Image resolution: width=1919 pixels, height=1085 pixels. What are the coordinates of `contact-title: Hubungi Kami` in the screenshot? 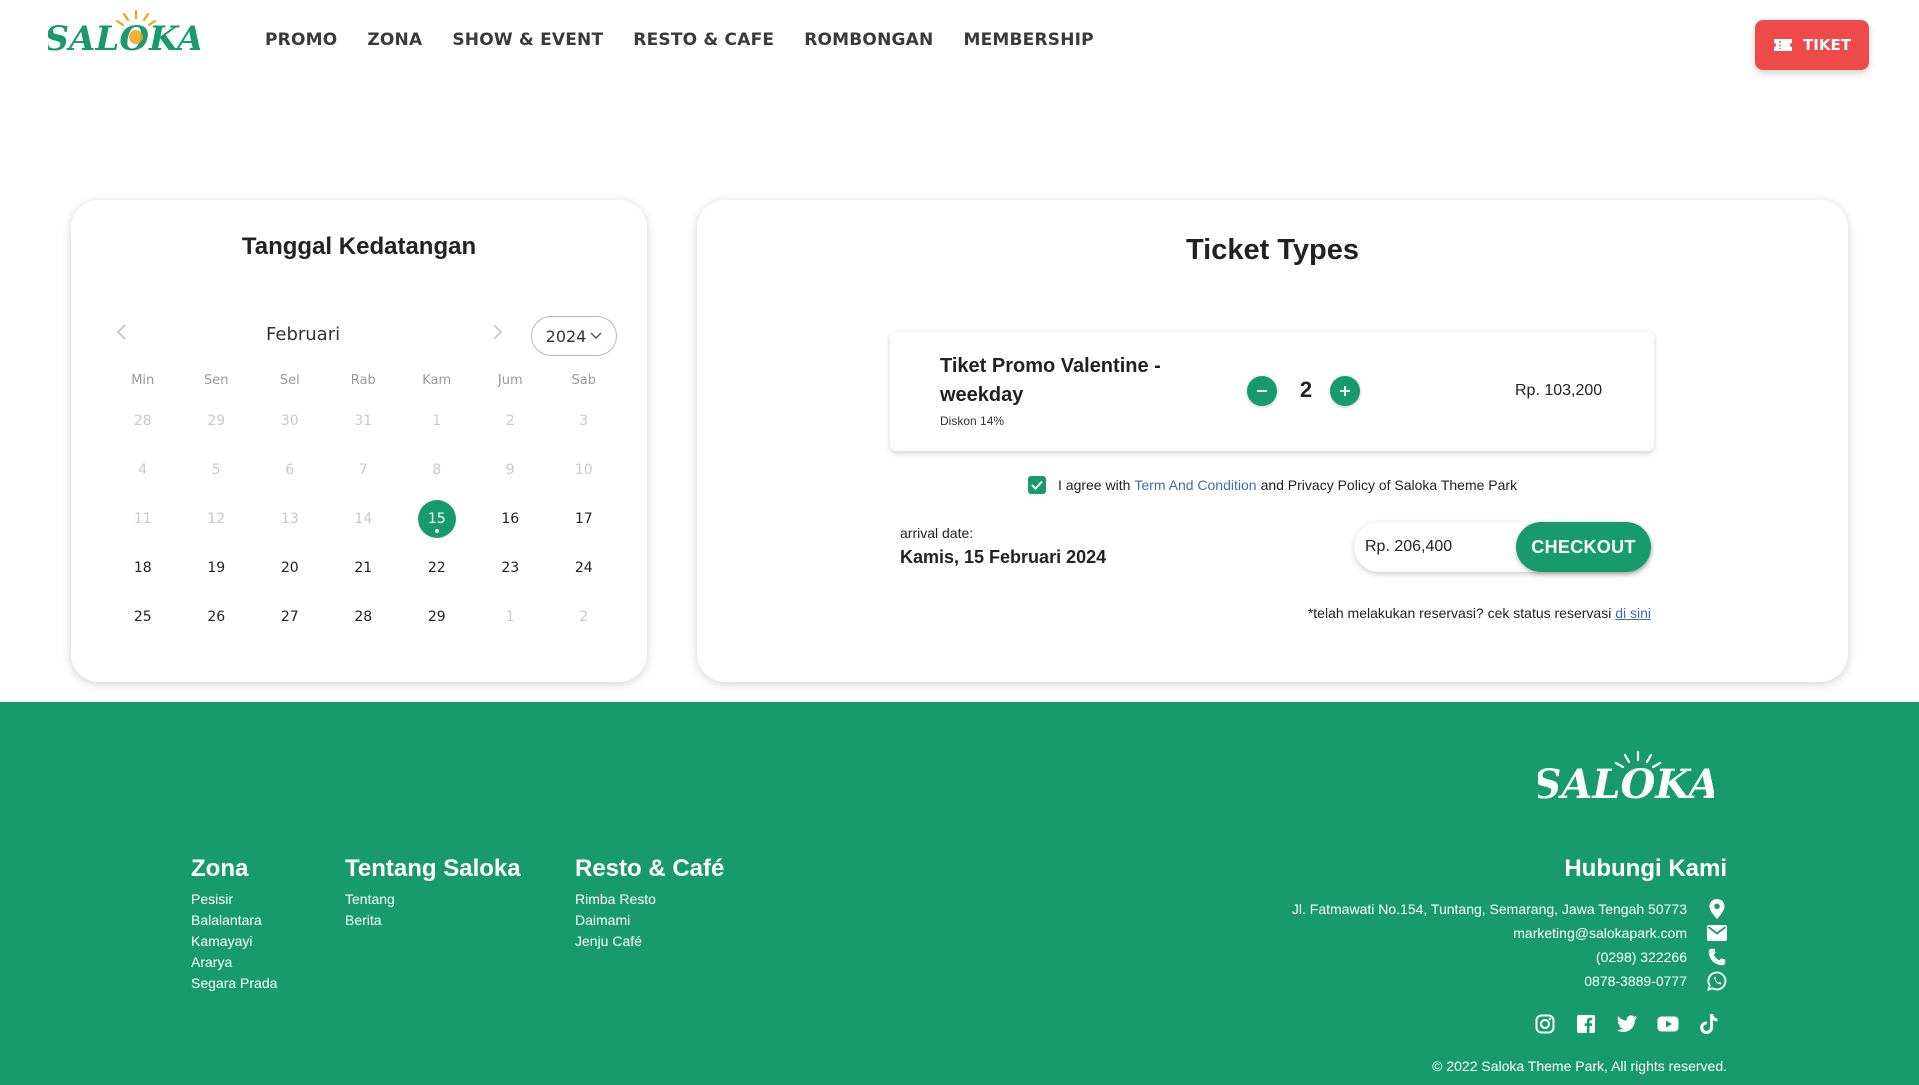 It's located at (1645, 868).